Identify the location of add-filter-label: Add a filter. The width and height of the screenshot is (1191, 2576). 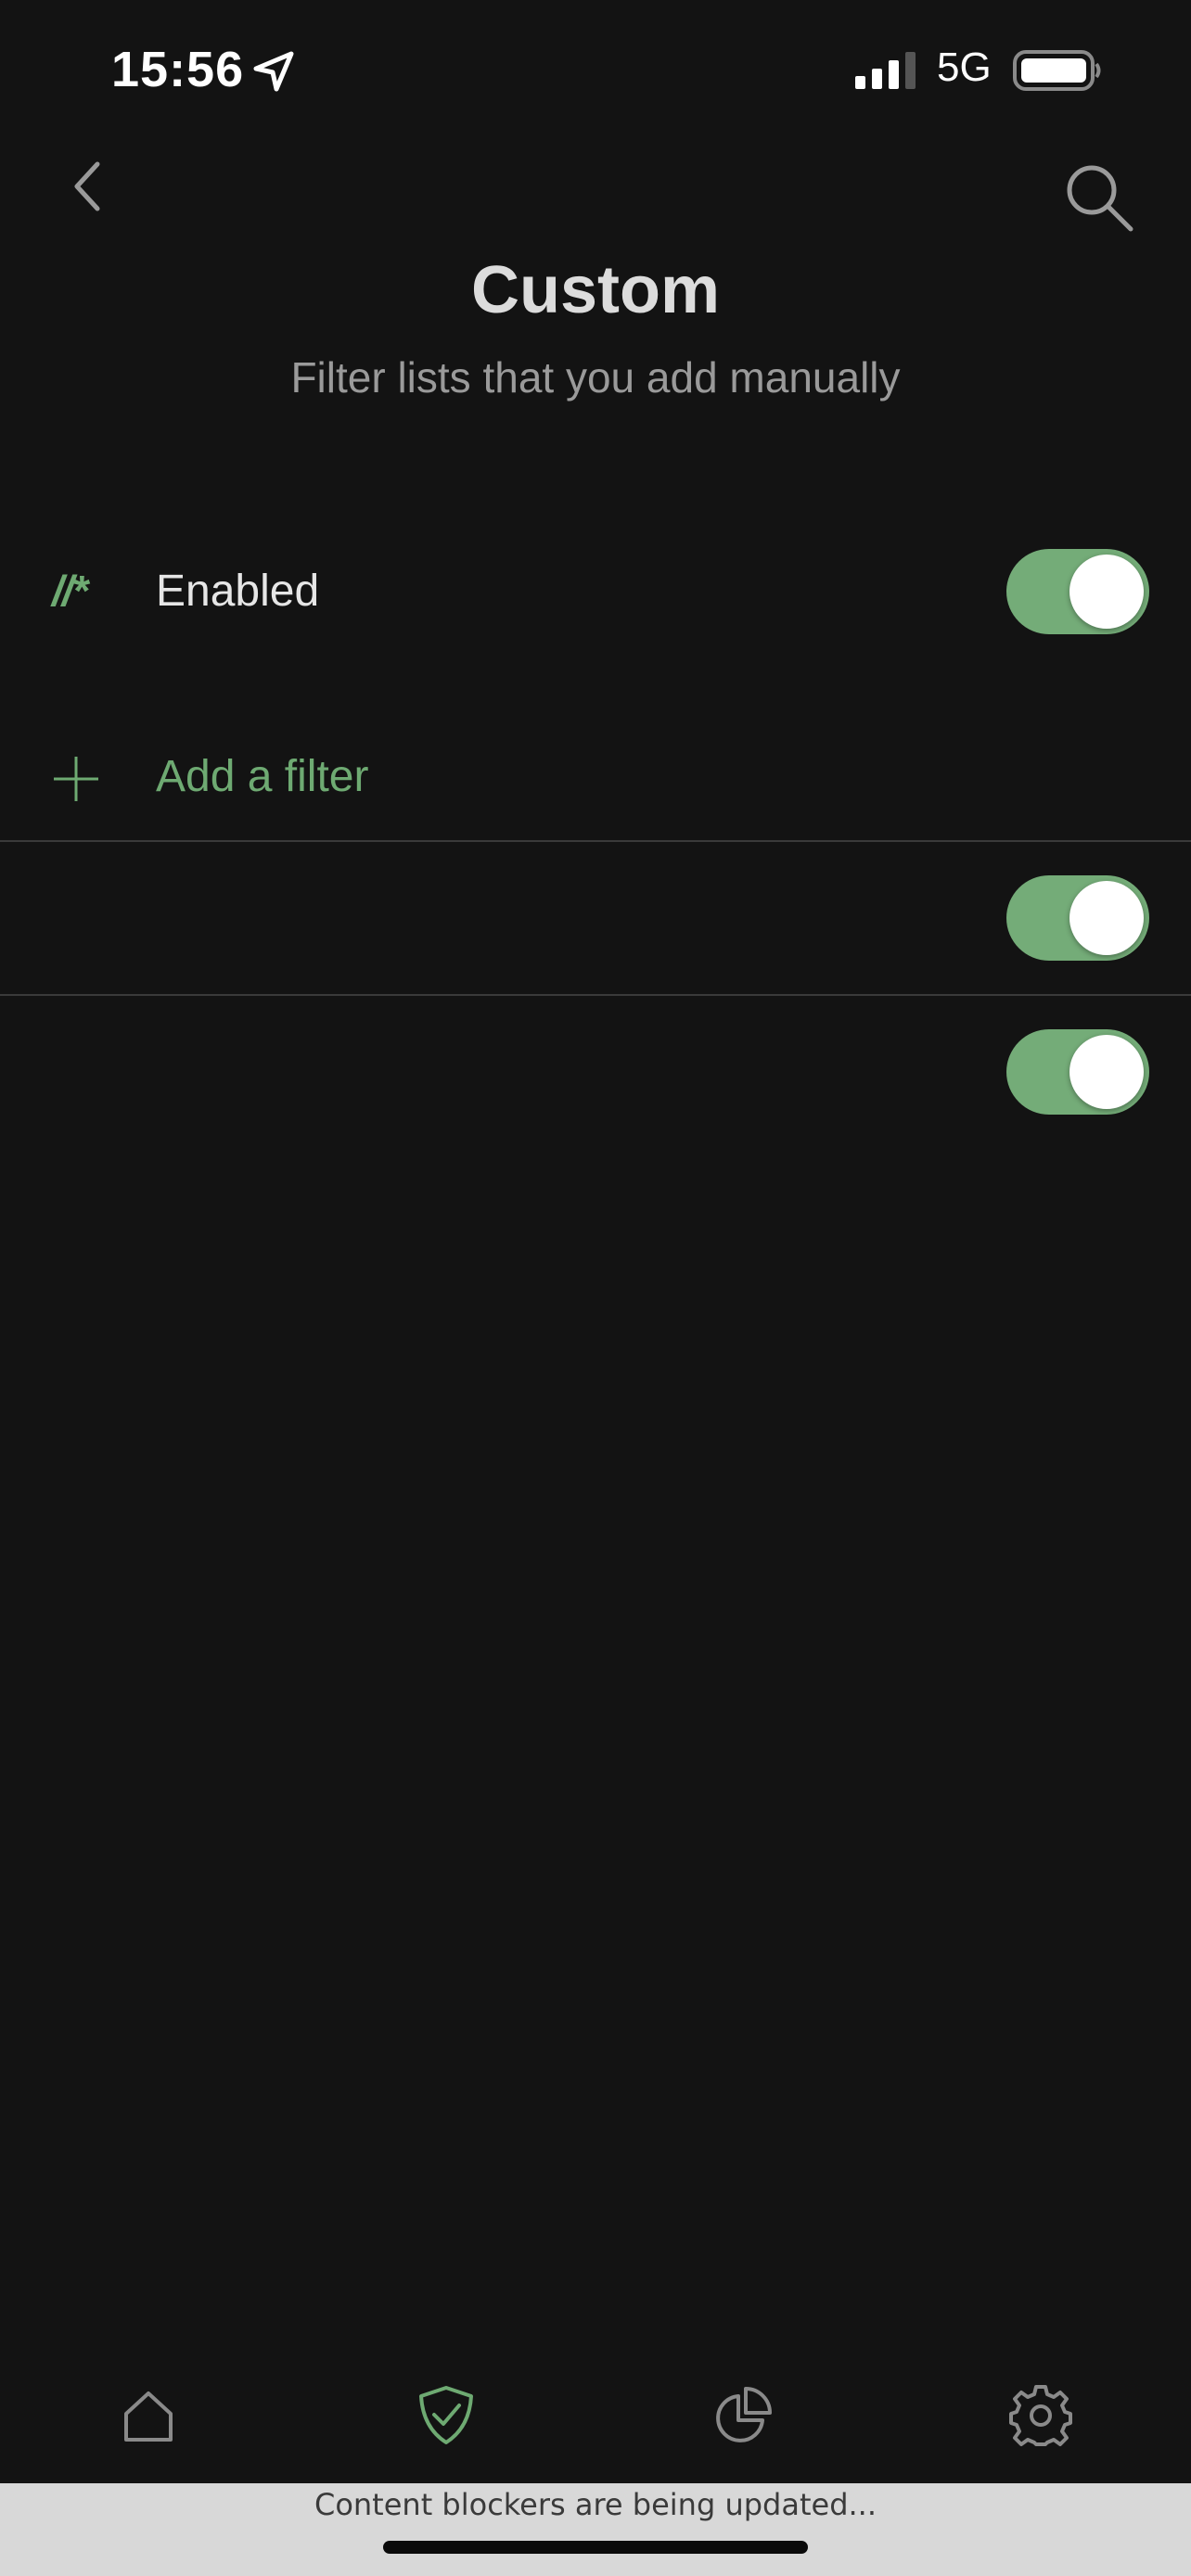
(262, 776).